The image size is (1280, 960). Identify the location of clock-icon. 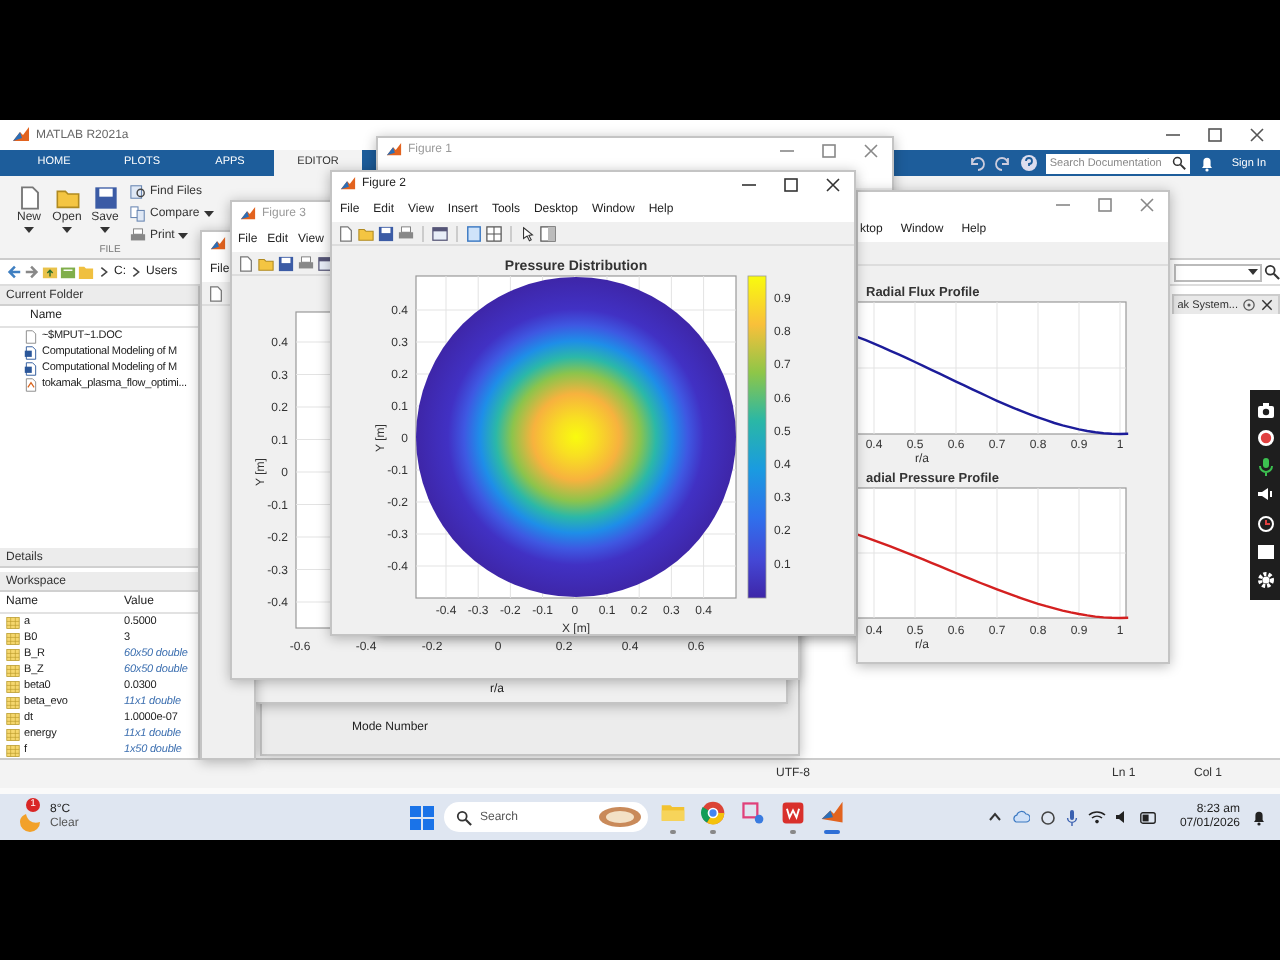
(1265, 523).